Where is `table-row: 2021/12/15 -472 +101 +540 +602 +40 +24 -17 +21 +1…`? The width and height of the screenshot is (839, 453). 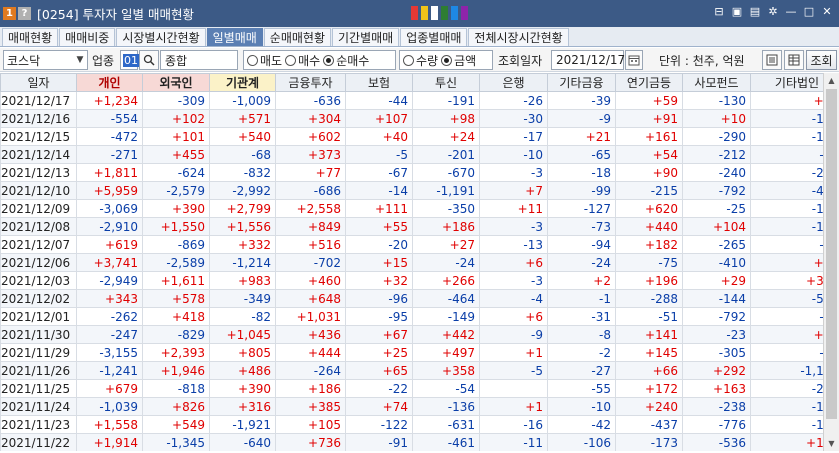 table-row: 2021/12/15 -472 +101 +540 +602 +40 +24 -17 +21 +1… is located at coordinates (411, 136).